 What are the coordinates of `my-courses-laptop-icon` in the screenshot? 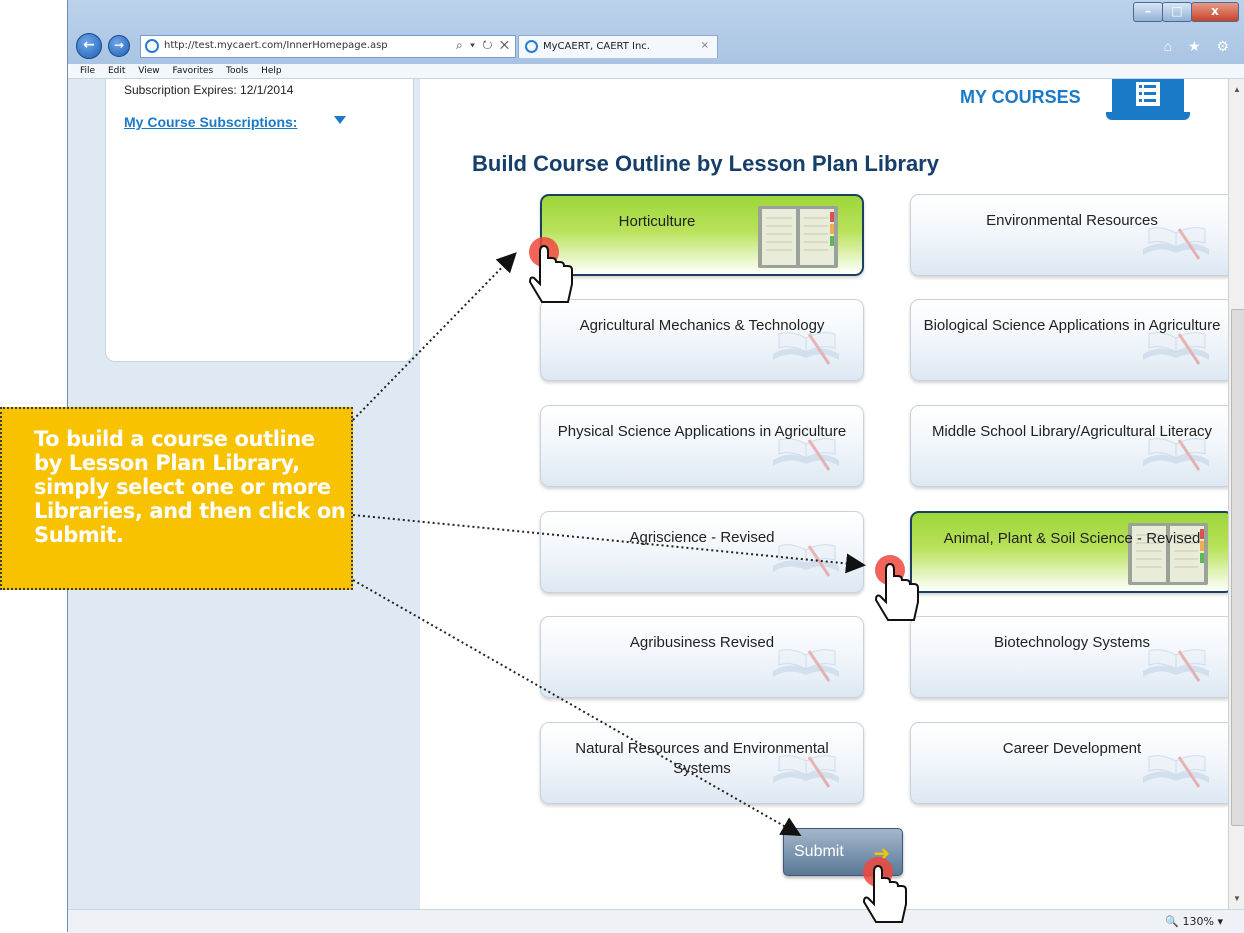 It's located at (1148, 100).